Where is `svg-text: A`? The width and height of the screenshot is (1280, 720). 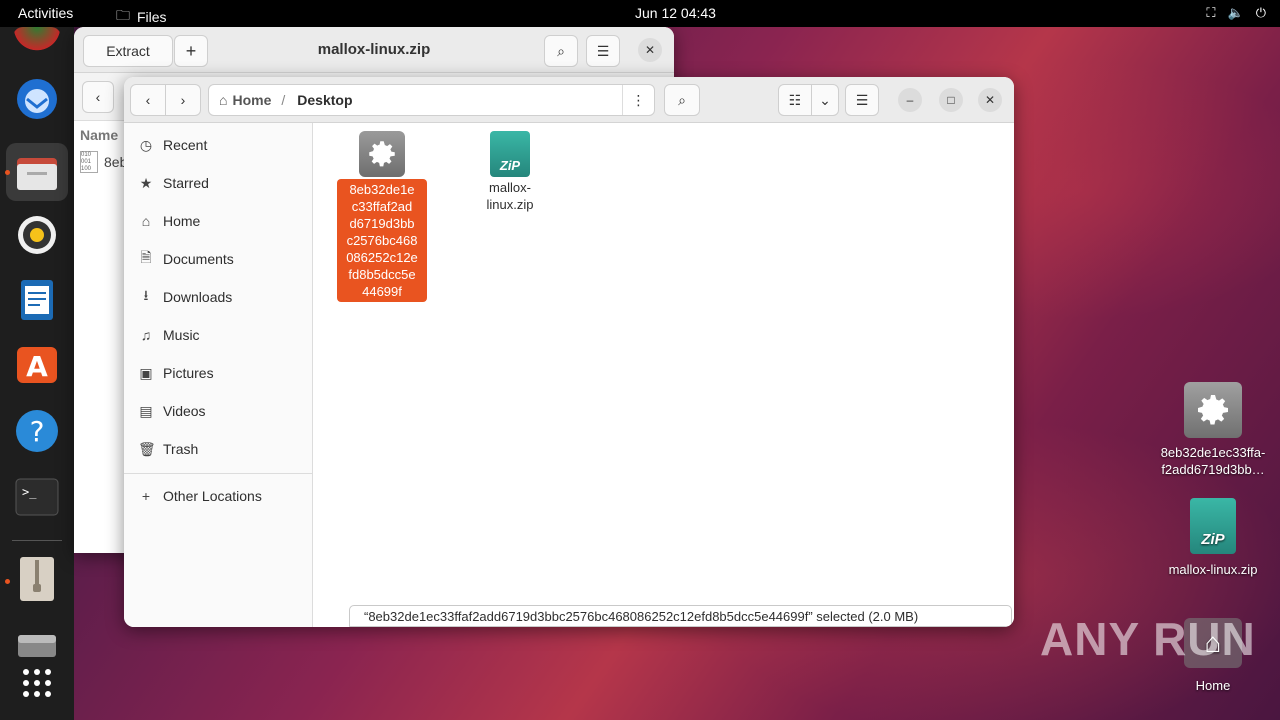 svg-text: A is located at coordinates (37, 366).